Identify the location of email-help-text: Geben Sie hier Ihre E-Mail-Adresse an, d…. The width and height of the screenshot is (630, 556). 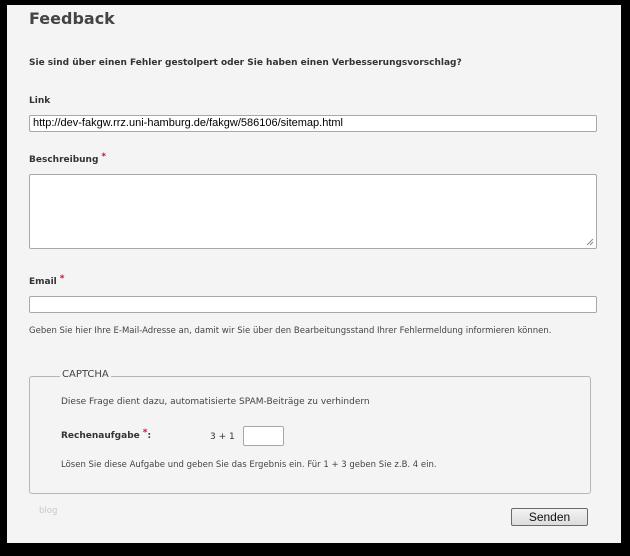
(290, 331).